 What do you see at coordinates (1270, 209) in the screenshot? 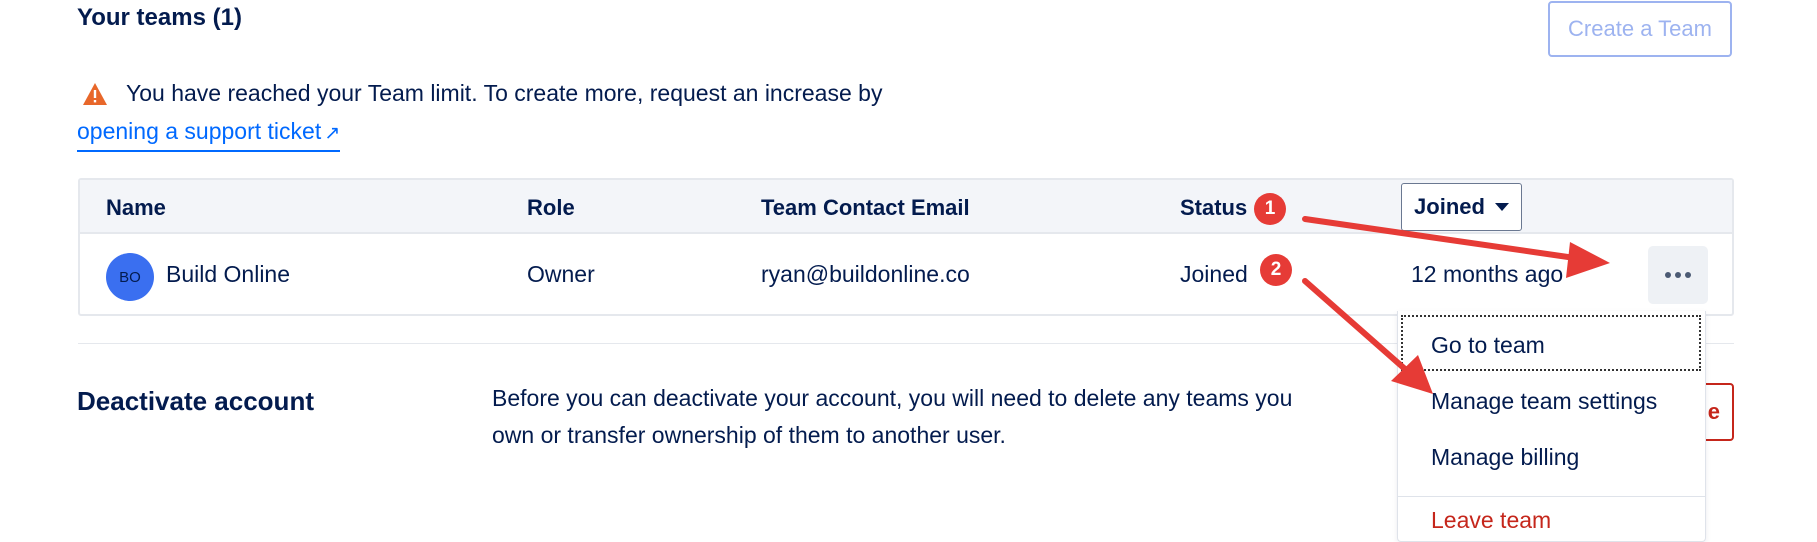
I see `annotation-badge-1: 1` at bounding box center [1270, 209].